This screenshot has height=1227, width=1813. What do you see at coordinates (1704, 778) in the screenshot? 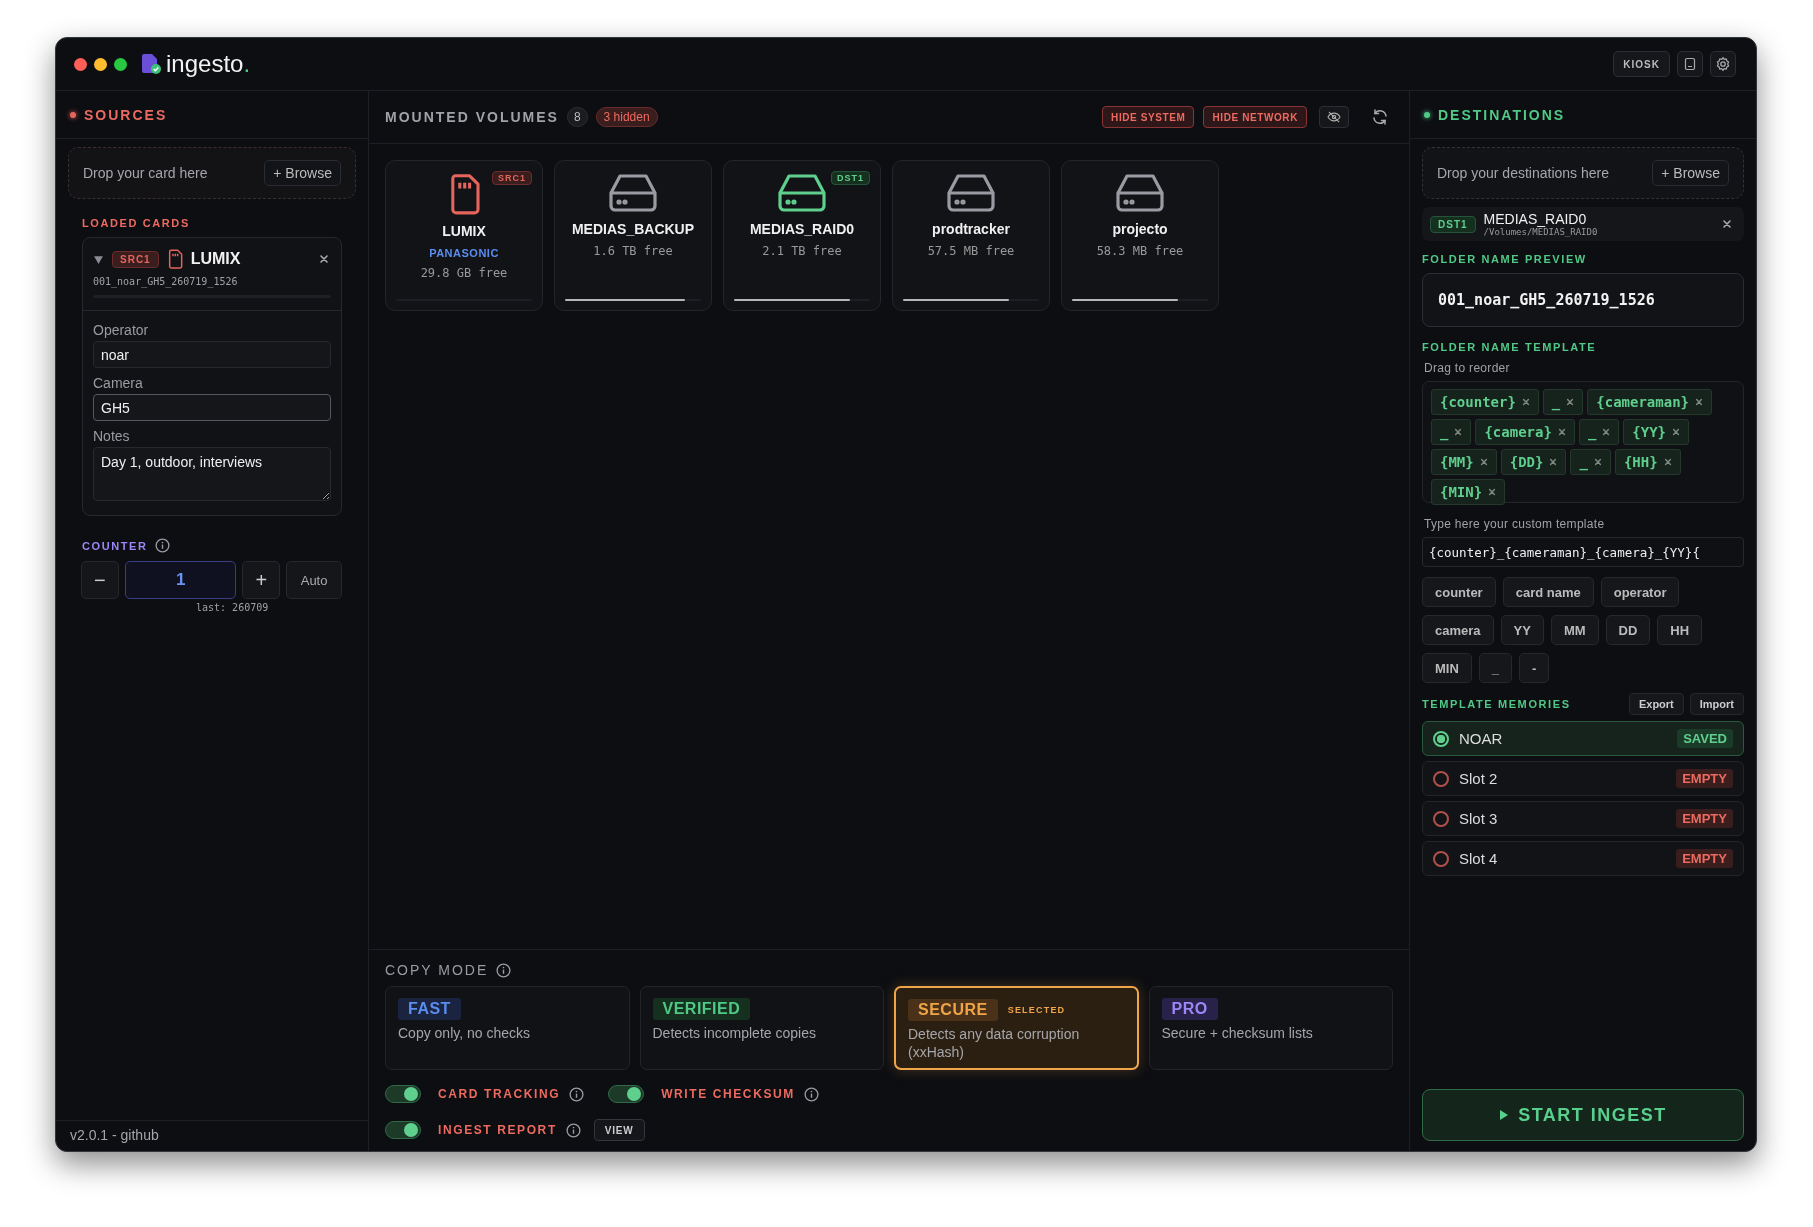
I see `status-badge: EMPTY` at bounding box center [1704, 778].